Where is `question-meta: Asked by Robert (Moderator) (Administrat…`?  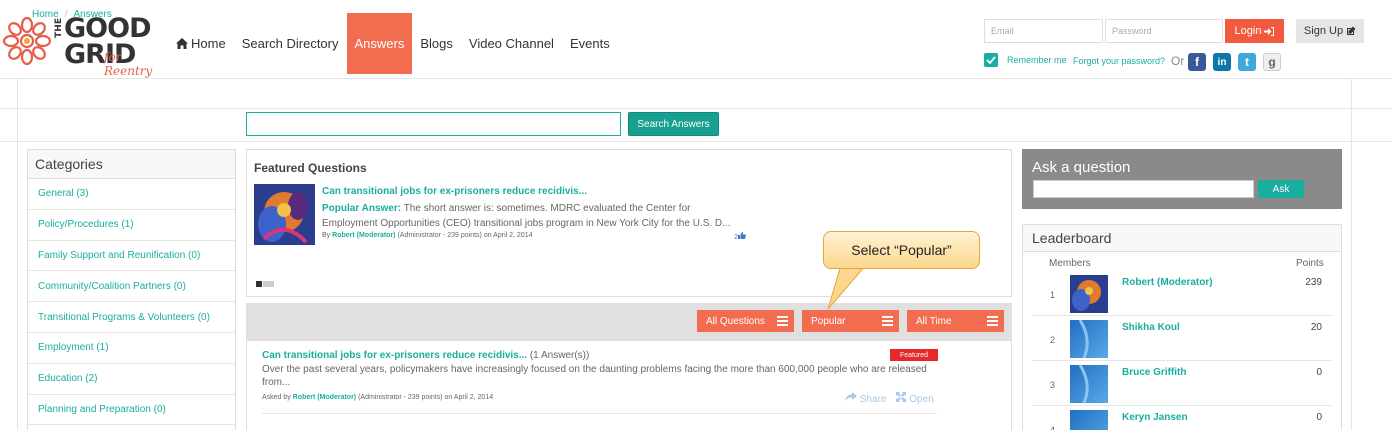 question-meta: Asked by Robert (Moderator) (Administrat… is located at coordinates (378, 397).